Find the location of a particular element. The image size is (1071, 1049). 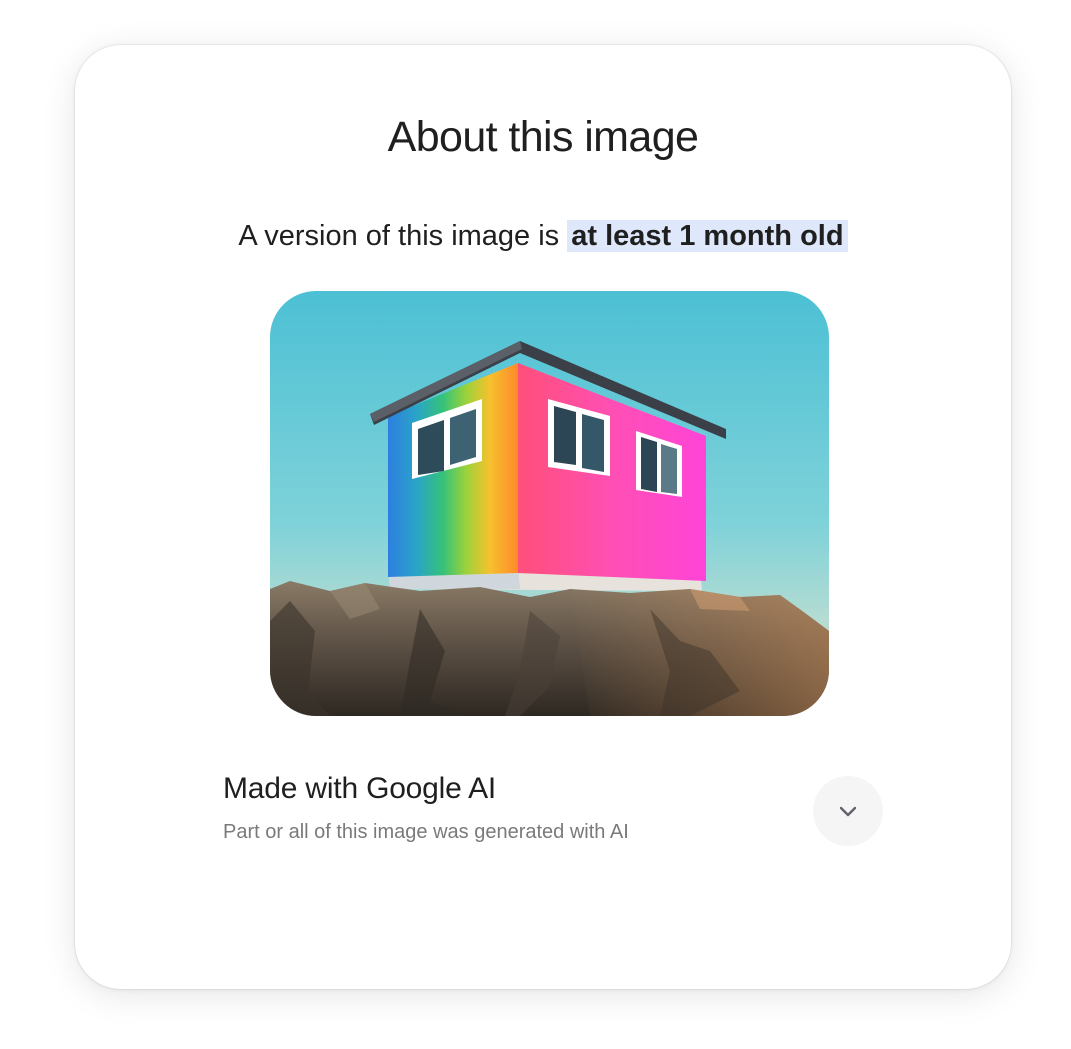

ai-section-title: Made with Google AI is located at coordinates (360, 788).